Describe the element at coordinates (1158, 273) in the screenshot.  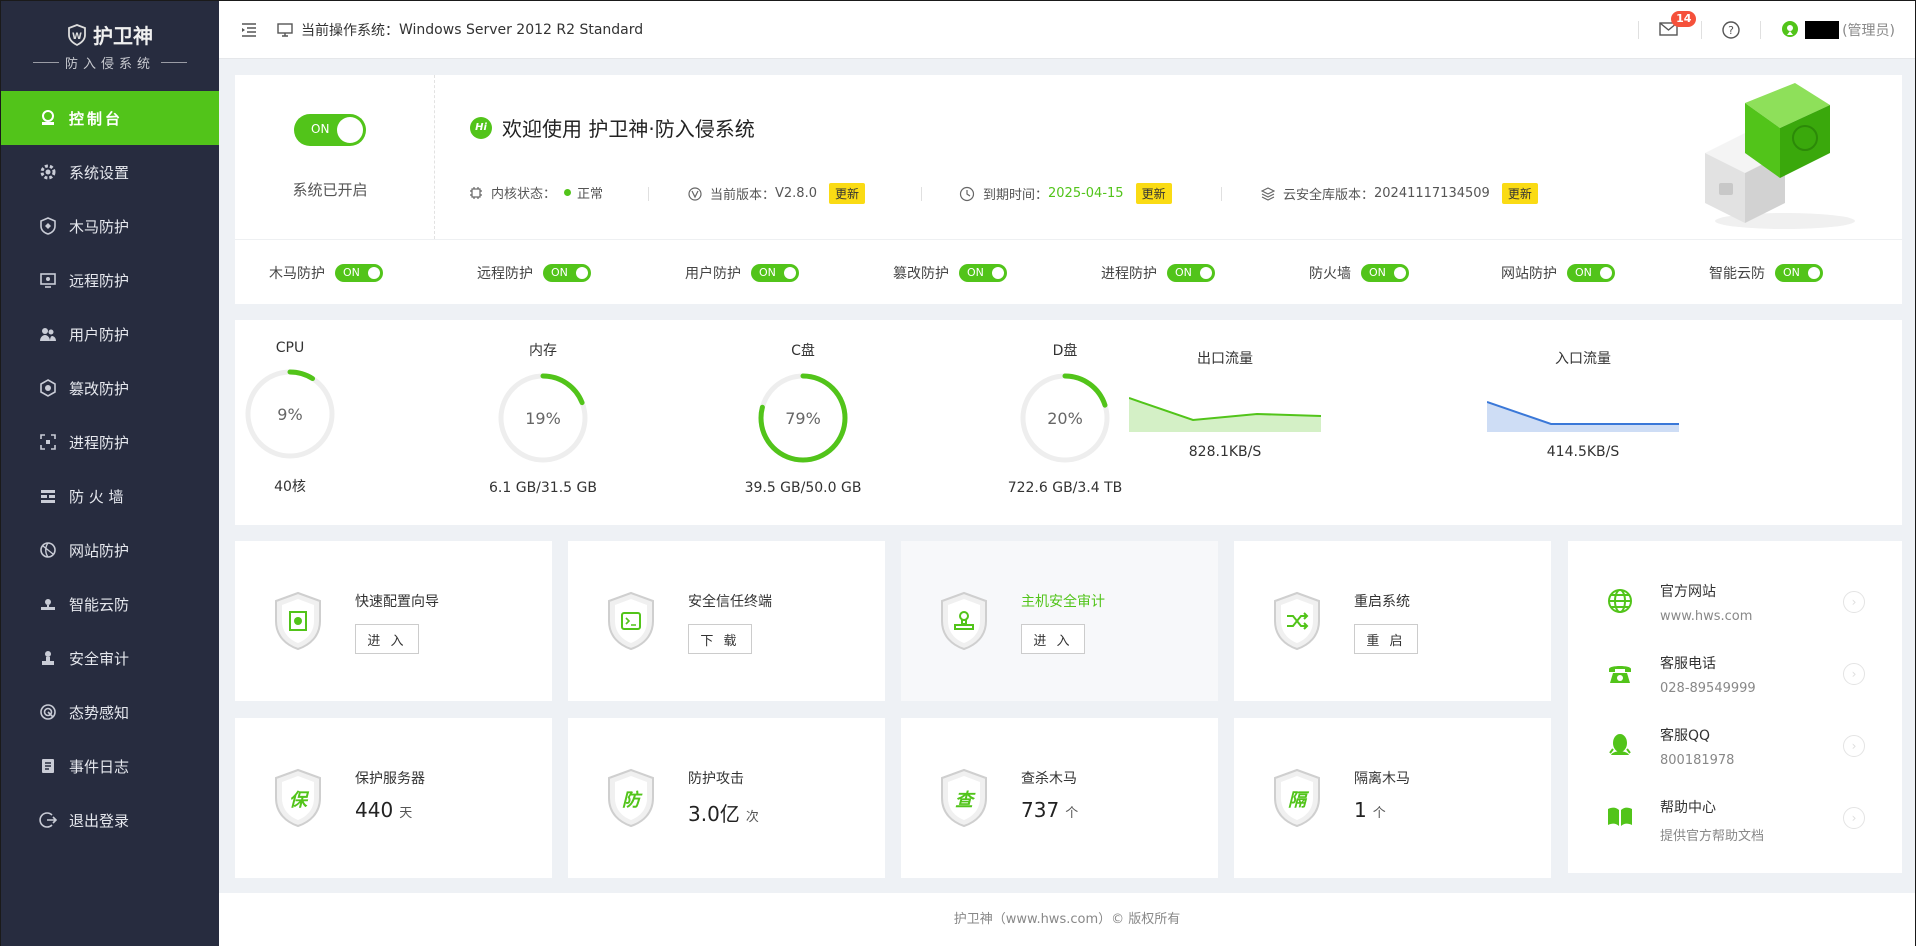
I see `protection-toggle-4: 进程防护 ON` at that location.